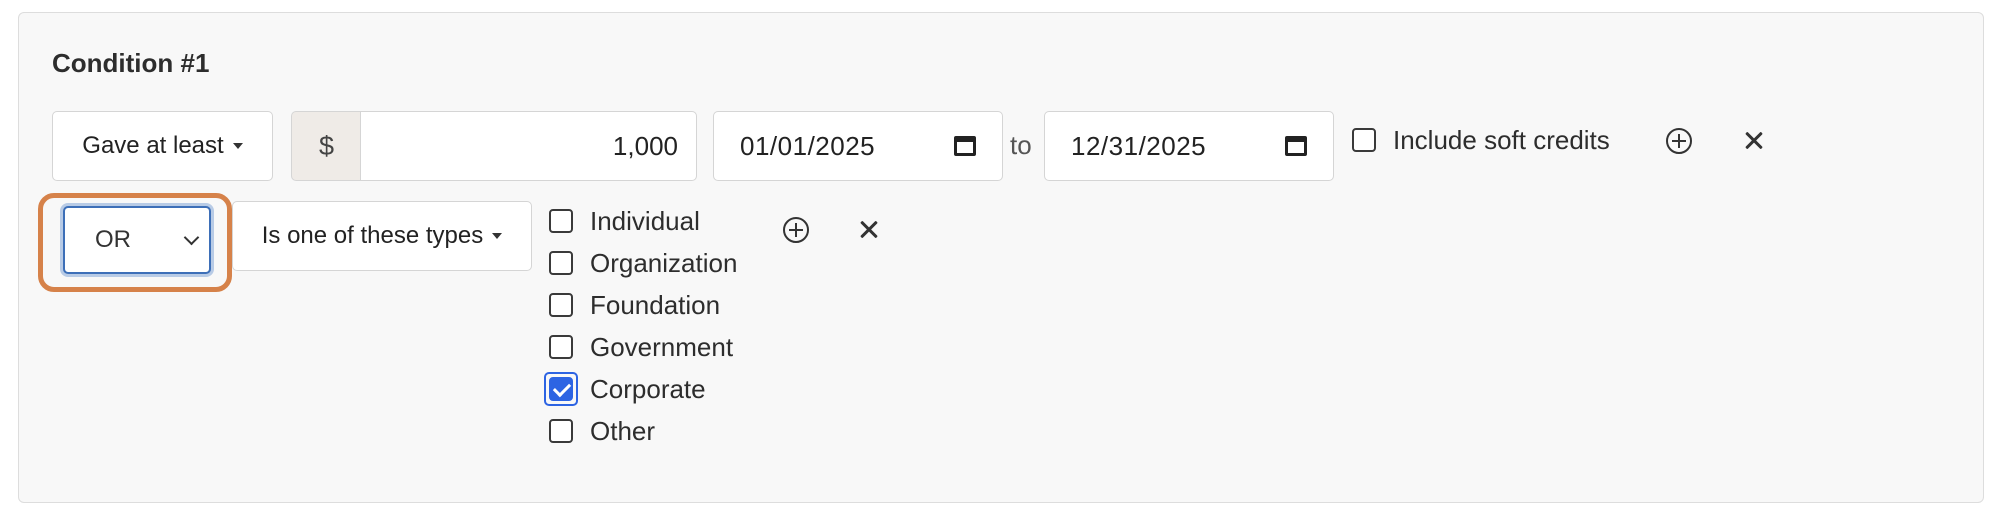 This screenshot has width=2002, height=528. What do you see at coordinates (137, 240) in the screenshot?
I see `logic-operator-select: OR` at bounding box center [137, 240].